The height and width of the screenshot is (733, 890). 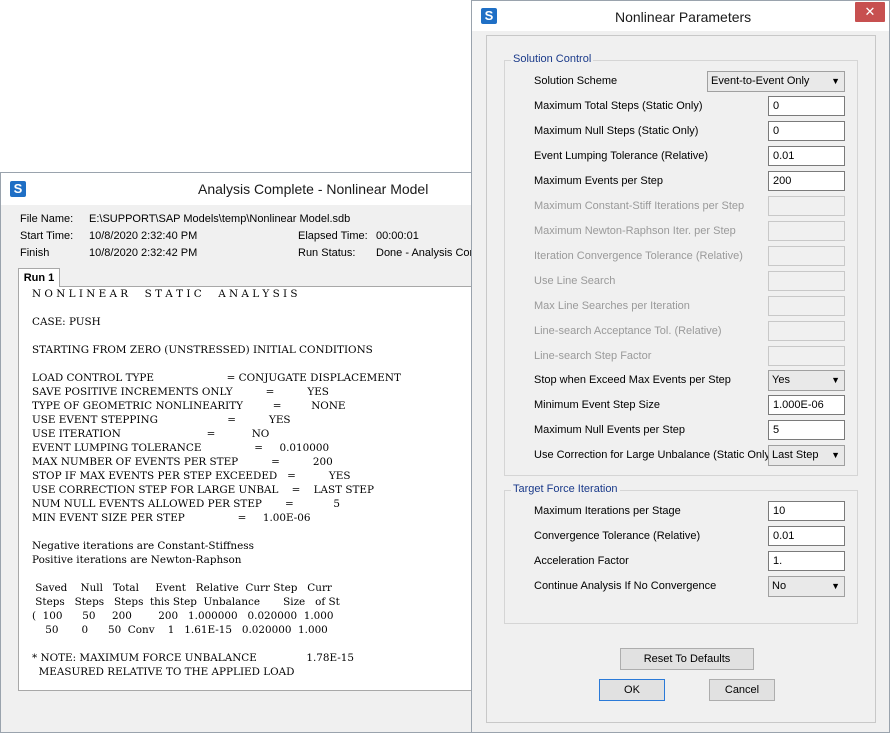 What do you see at coordinates (35, 253) in the screenshot?
I see `finish-label: Finish` at bounding box center [35, 253].